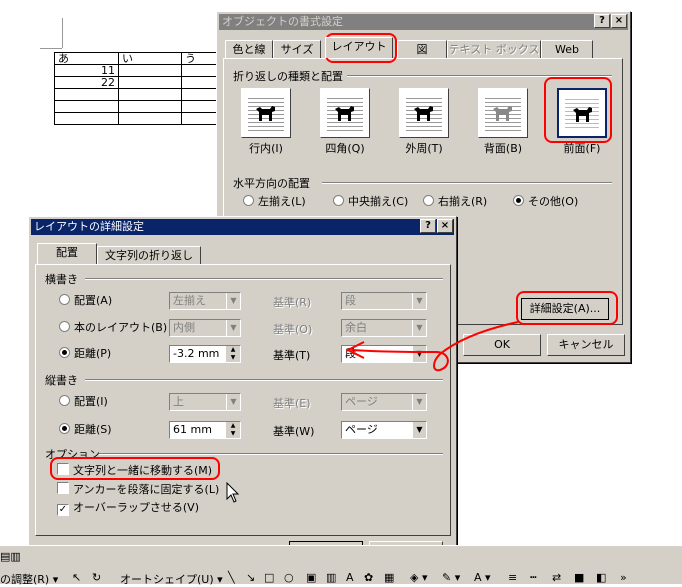 The image size is (682, 587). I want to click on wrap-tight-button, so click(424, 113).